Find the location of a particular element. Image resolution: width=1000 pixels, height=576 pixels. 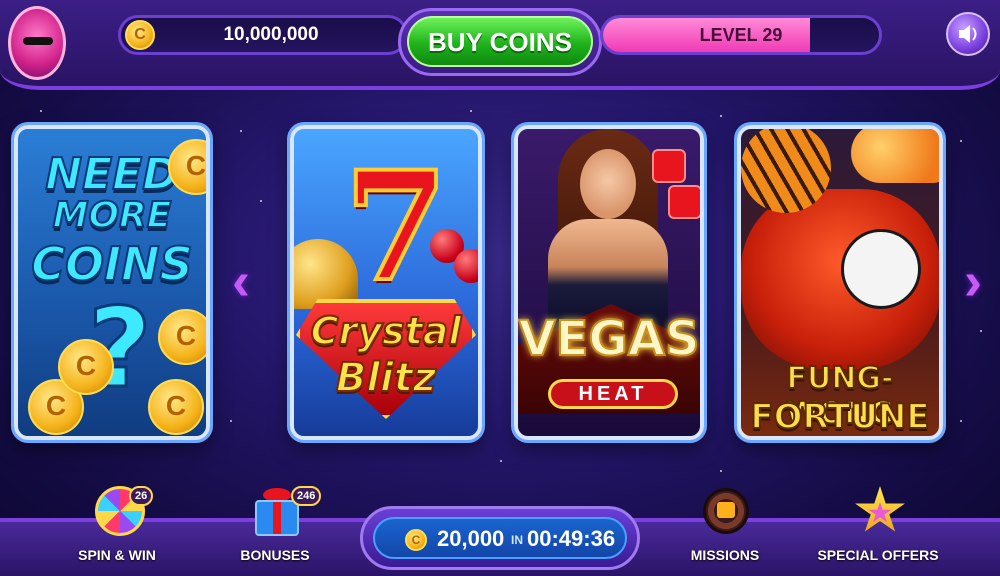

nav-label: SPIN & WIN is located at coordinates (117, 555).